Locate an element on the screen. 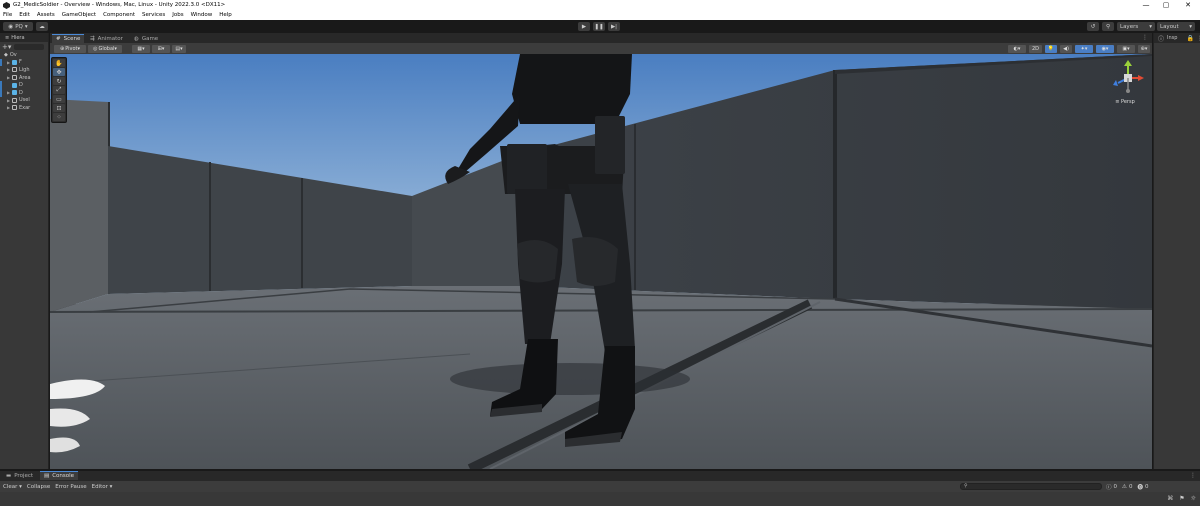 The image size is (1200, 506). inspector-tab: ⓘ Insp 🔒 ⋮ is located at coordinates (1177, 38).